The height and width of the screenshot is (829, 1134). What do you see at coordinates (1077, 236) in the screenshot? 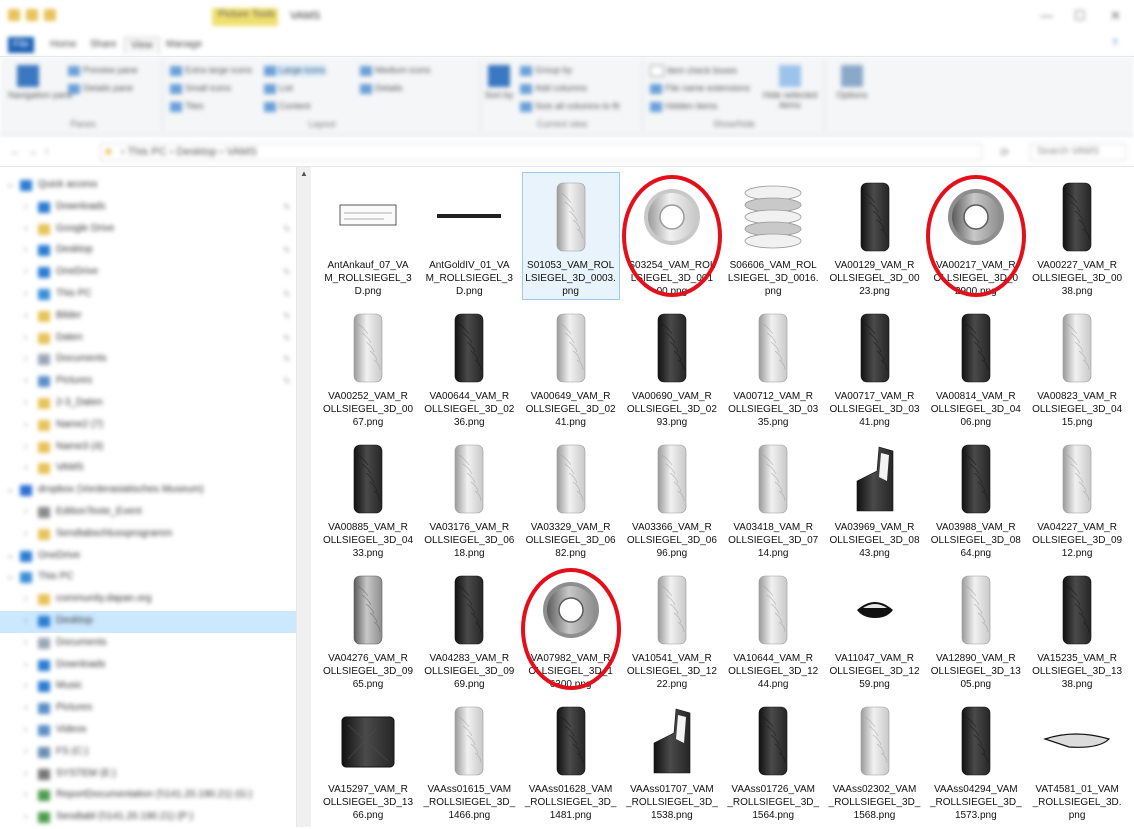
I see `file-item: VA00227_VAM_R OLLSIEGEL_3D_00 38.png` at bounding box center [1077, 236].